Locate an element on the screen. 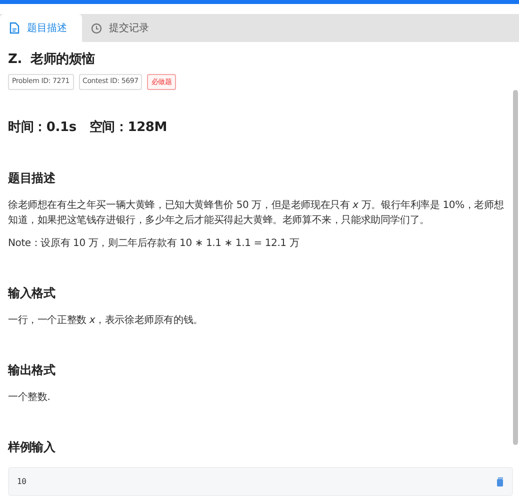 Image resolution: width=519 pixels, height=499 pixels. tab: 提交记录 is located at coordinates (123, 28).